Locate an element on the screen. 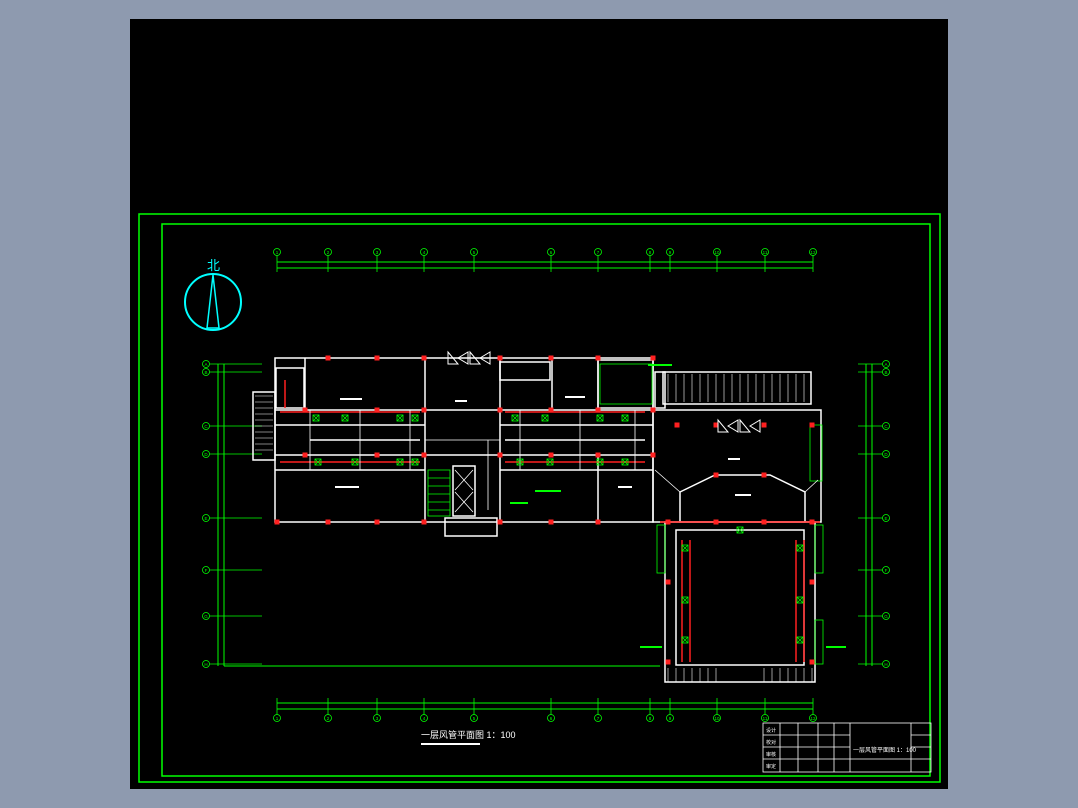 The width and height of the screenshot is (1078, 808). title-block-labels: 设计校对审核审定 is located at coordinates (771, 748).